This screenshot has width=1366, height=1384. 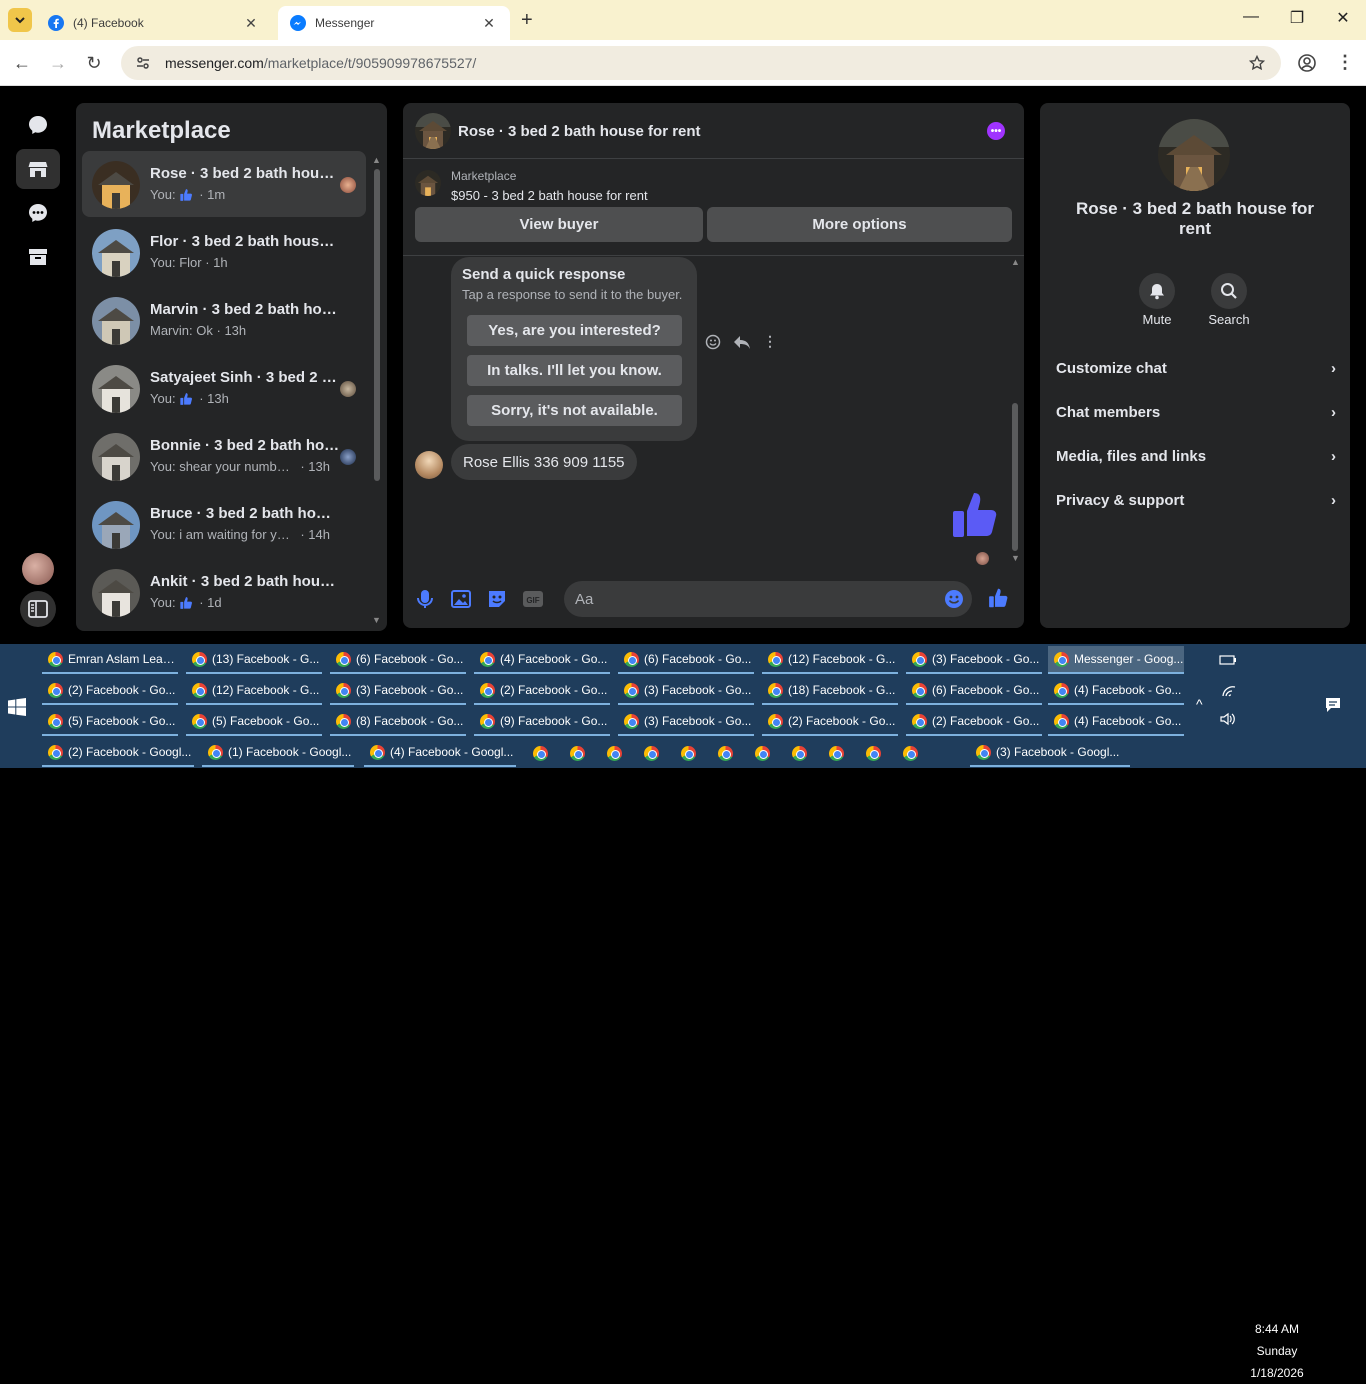 I want to click on listing-title: $950 - 3 bed 2 bath house for rent, so click(x=549, y=195).